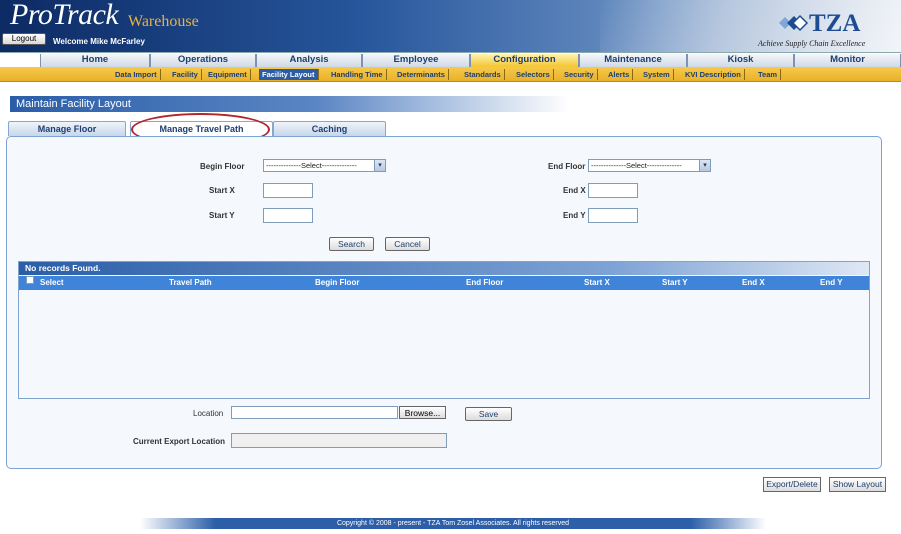  Describe the element at coordinates (314, 412) in the screenshot. I see `location-input` at that location.